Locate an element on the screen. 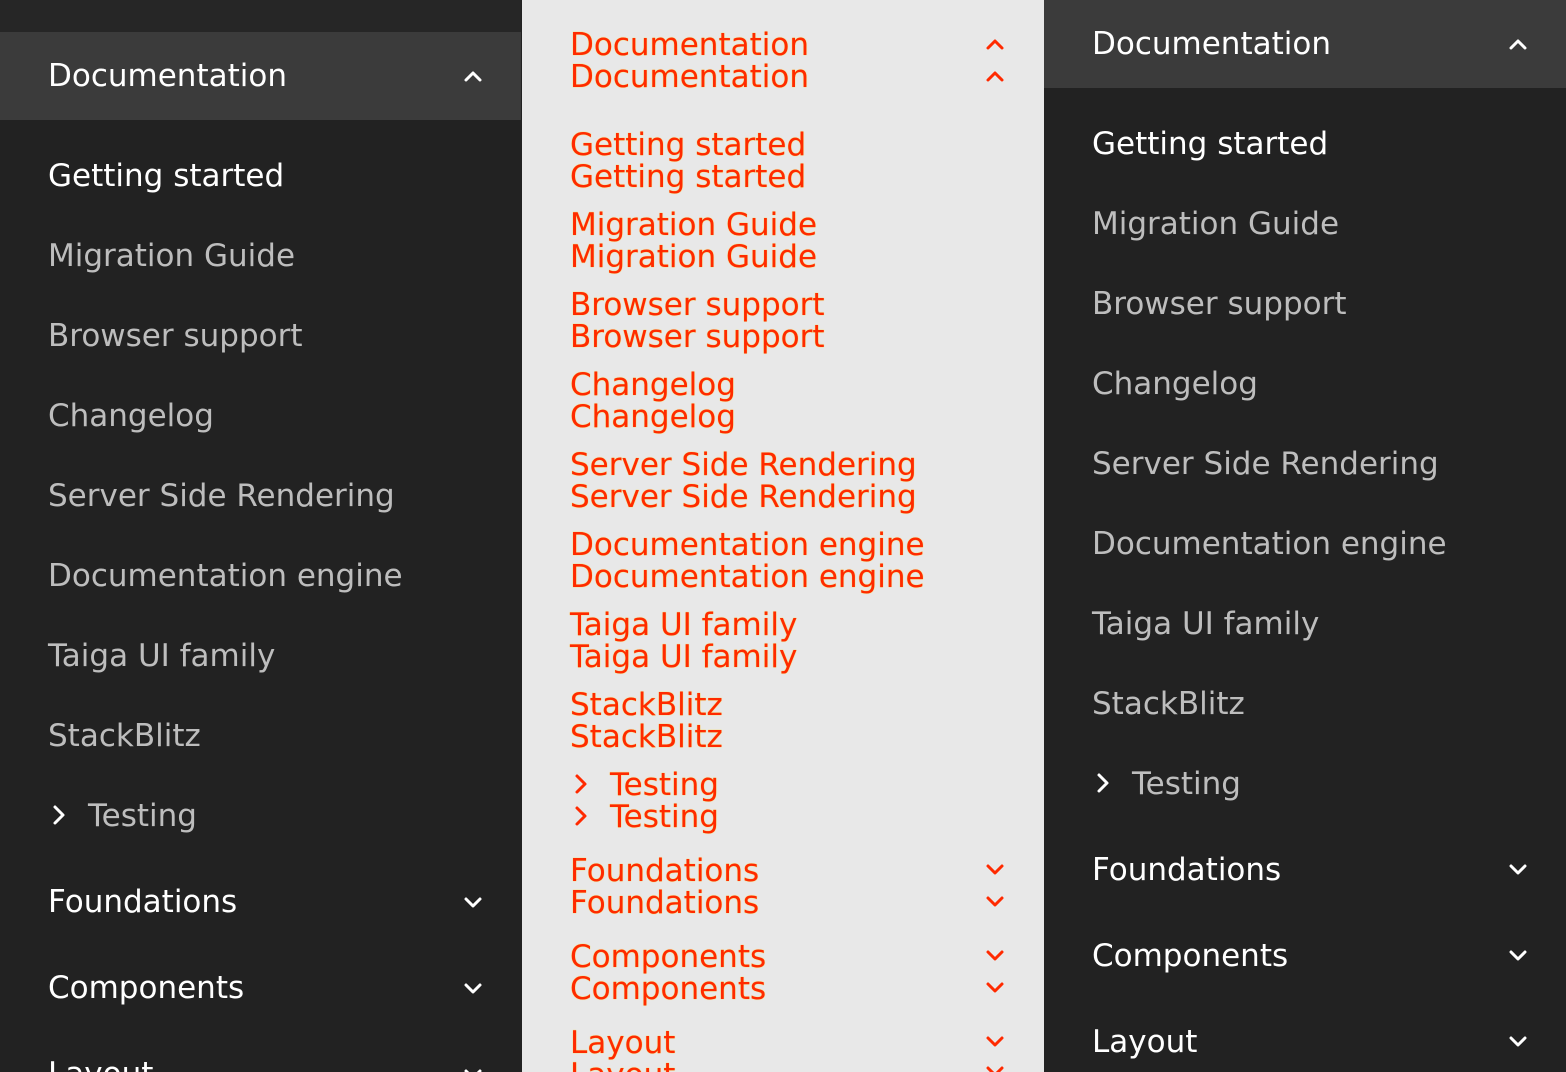 This screenshot has height=1072, width=1566. overlay-layout-a: Layout is located at coordinates (623, 1043).